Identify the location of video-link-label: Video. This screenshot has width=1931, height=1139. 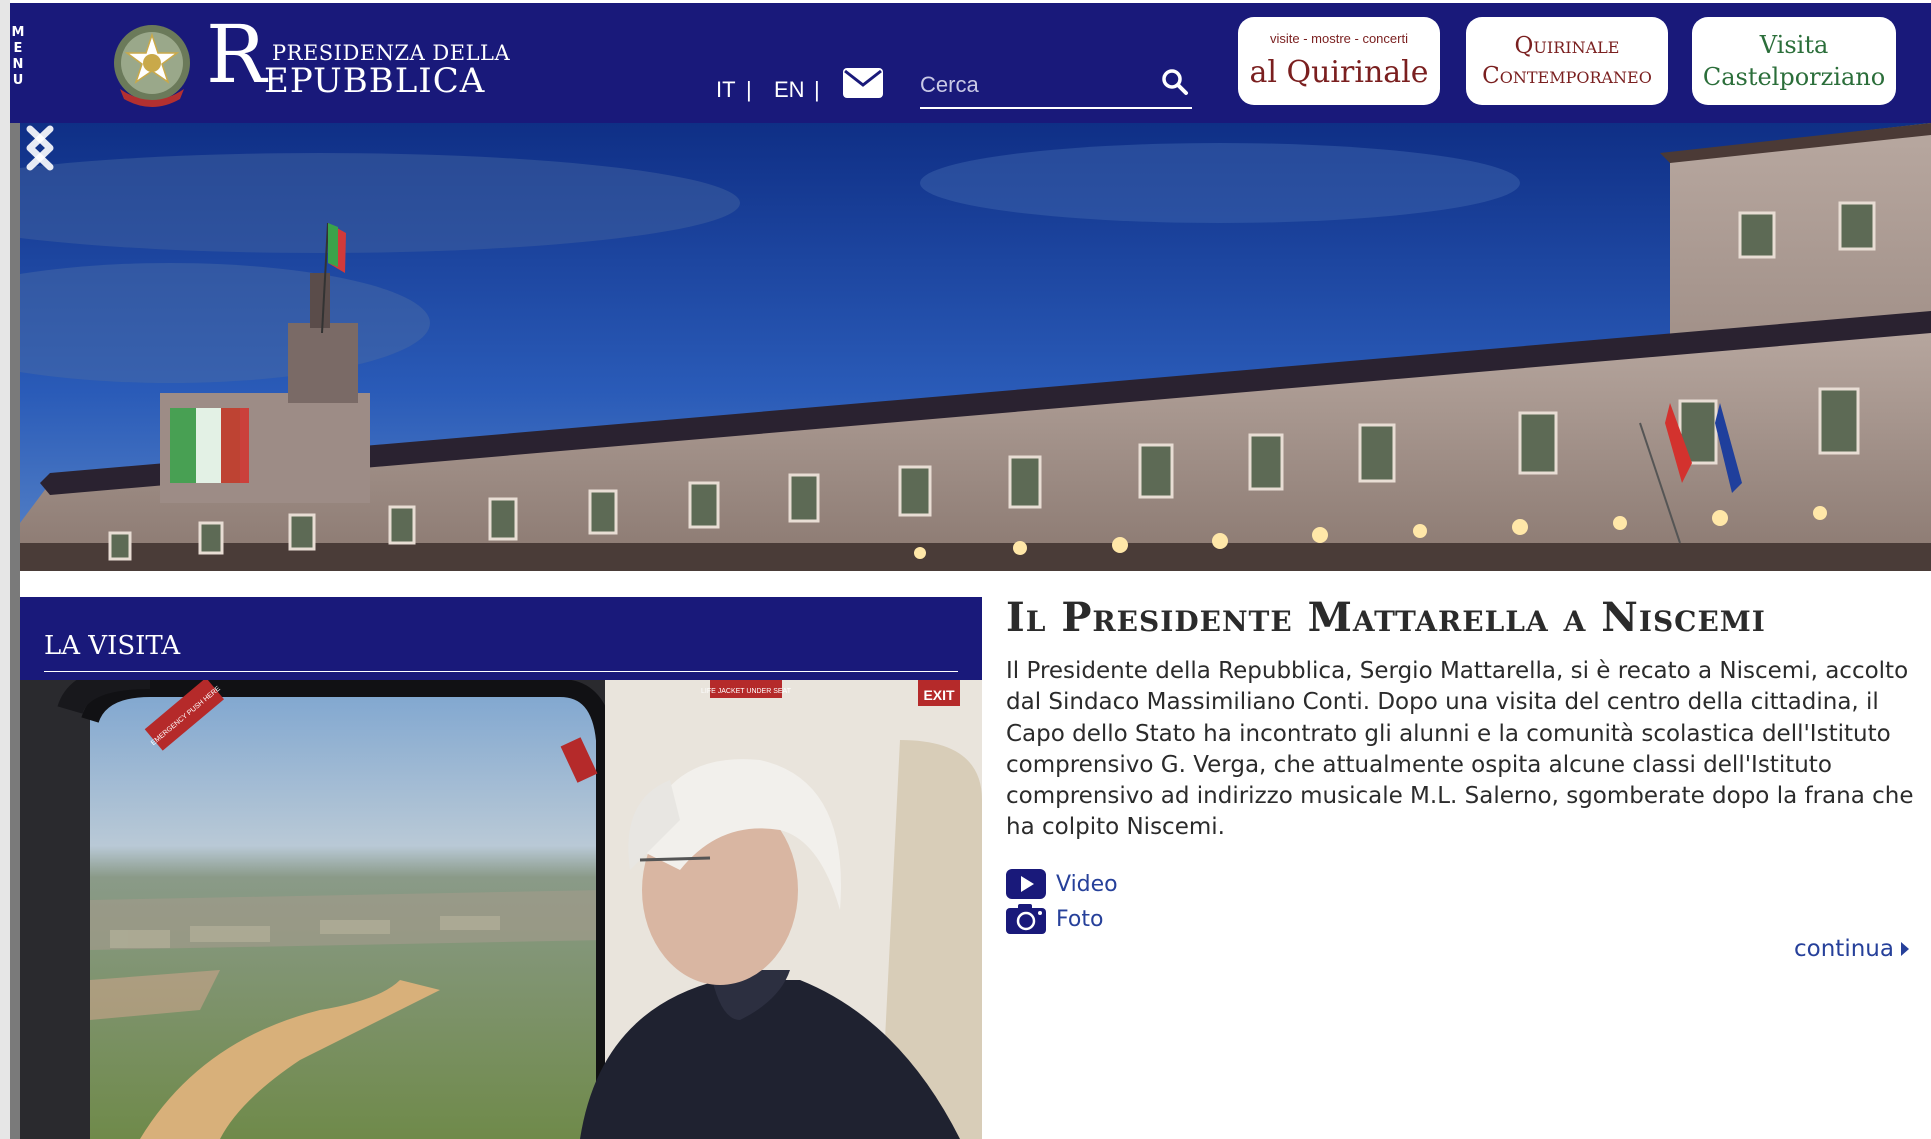
(1087, 884).